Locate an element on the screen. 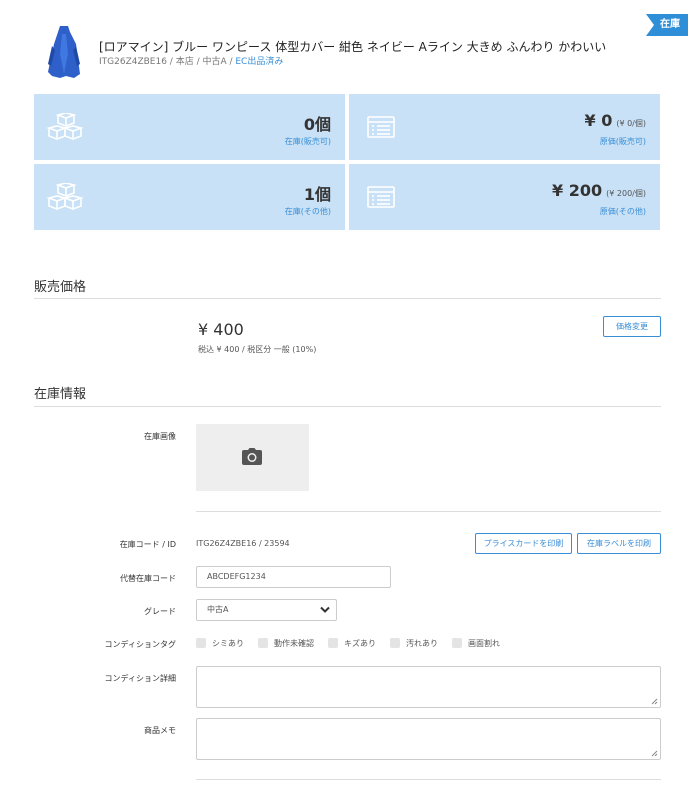 This screenshot has width=688, height=785. print-price-card-button: プライスカードを印刷 is located at coordinates (523, 543).